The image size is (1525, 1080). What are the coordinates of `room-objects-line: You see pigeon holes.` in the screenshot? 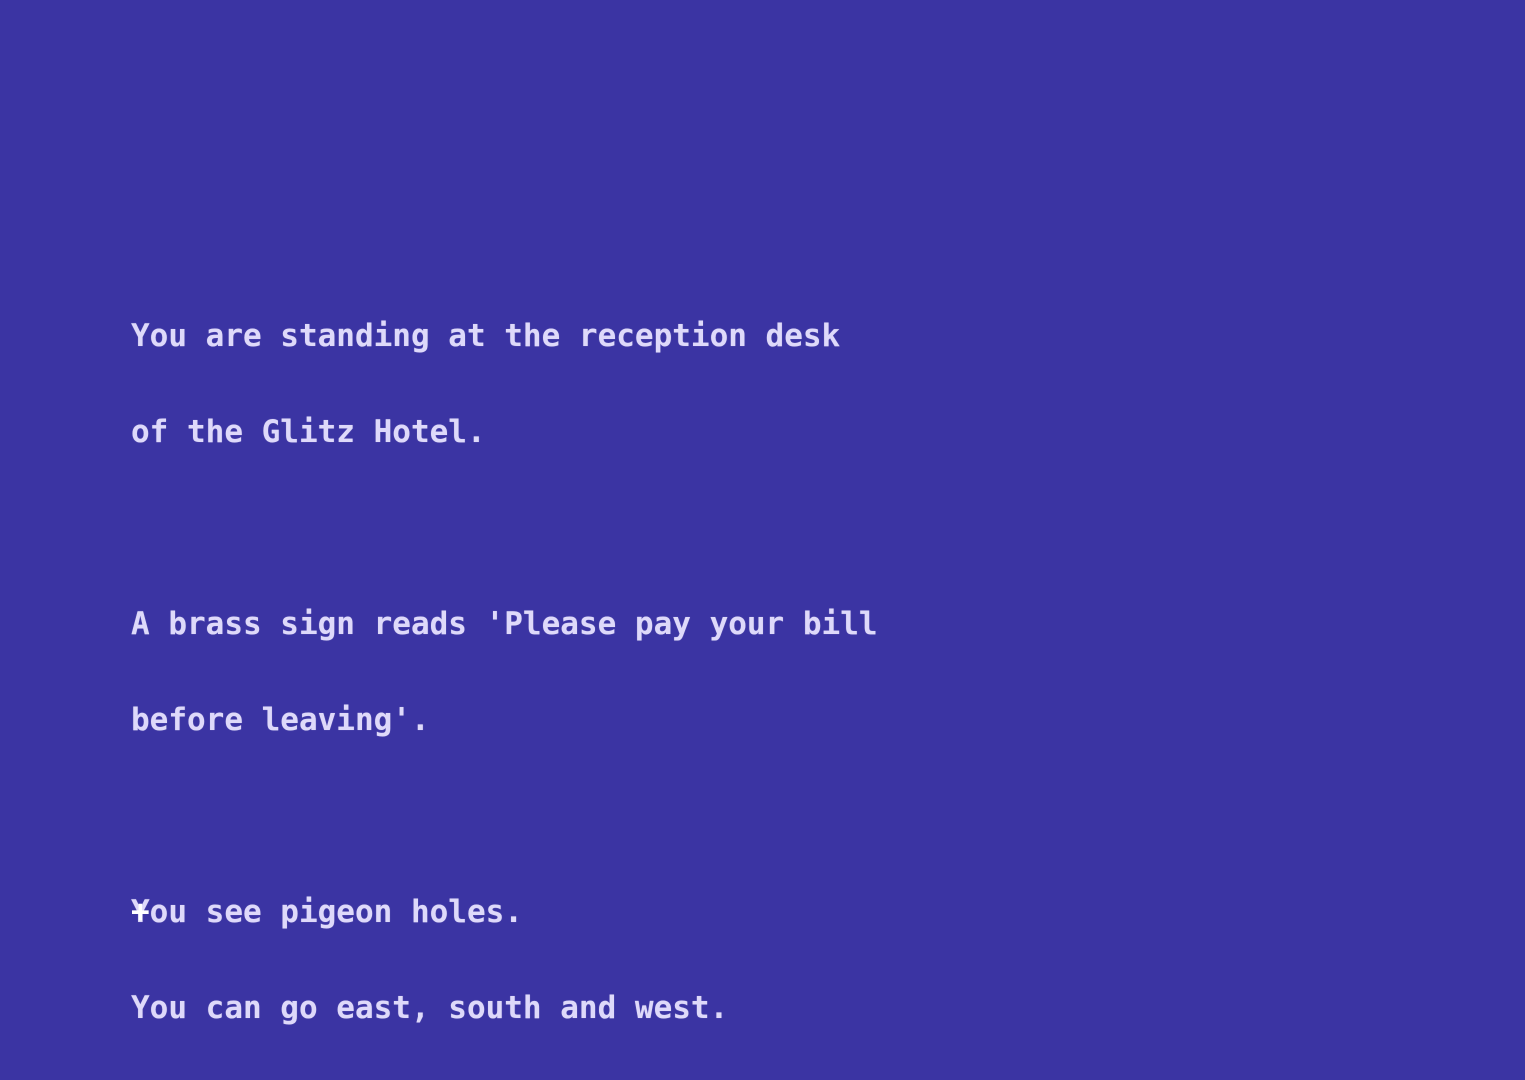 It's located at (327, 912).